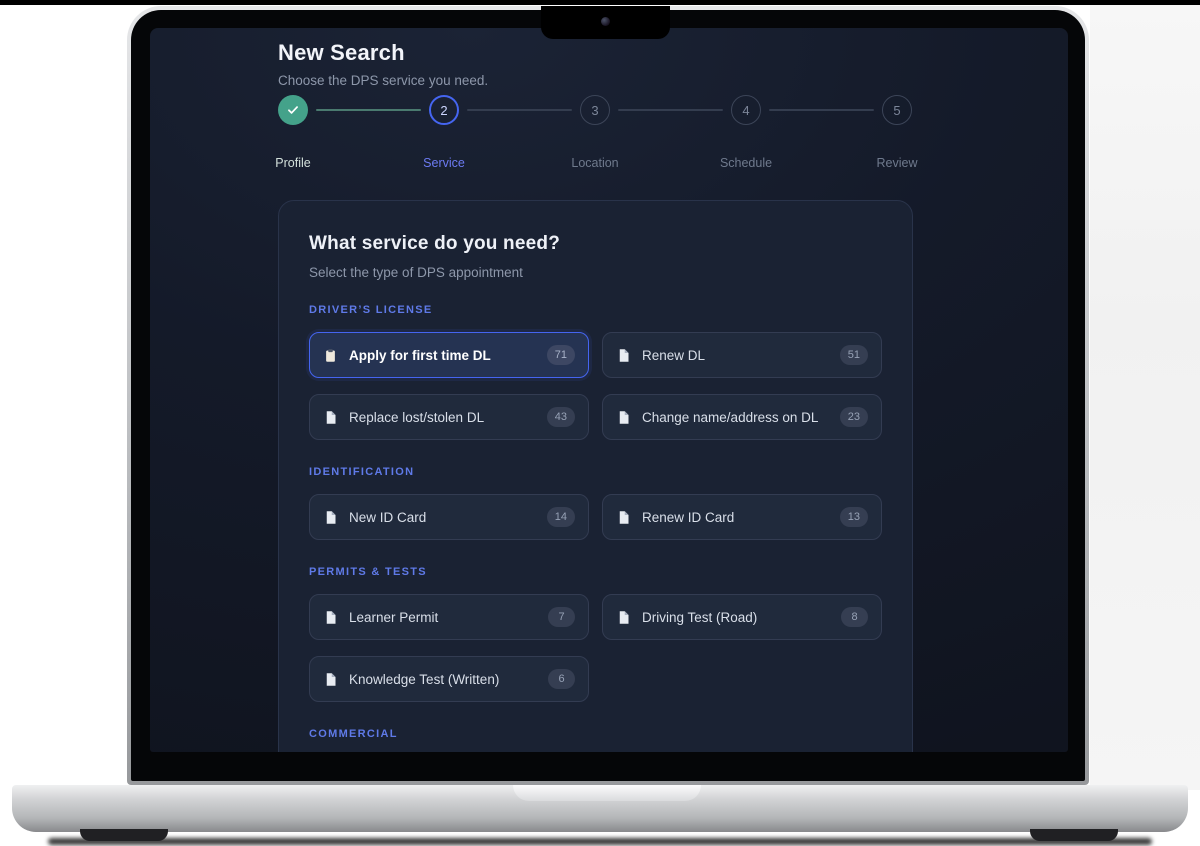  I want to click on check-icon, so click(293, 110).